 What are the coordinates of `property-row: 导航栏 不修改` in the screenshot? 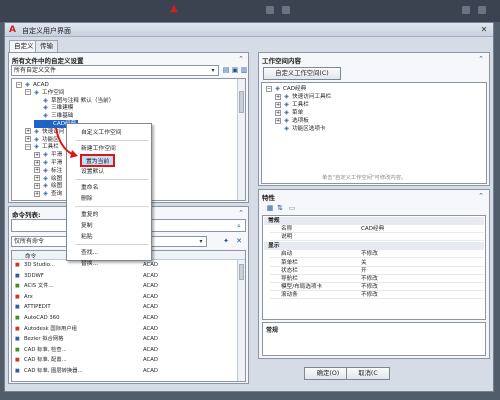 It's located at (377, 279).